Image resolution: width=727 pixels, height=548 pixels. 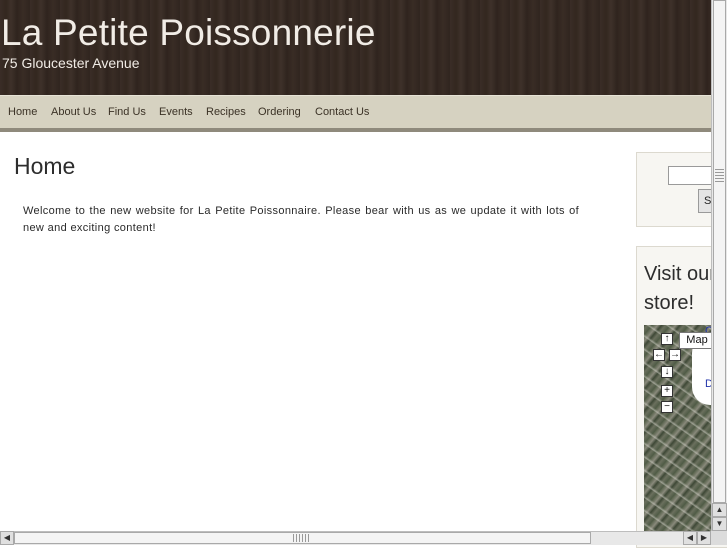 I want to click on nav-item-recipes: Recipes, so click(x=226, y=112).